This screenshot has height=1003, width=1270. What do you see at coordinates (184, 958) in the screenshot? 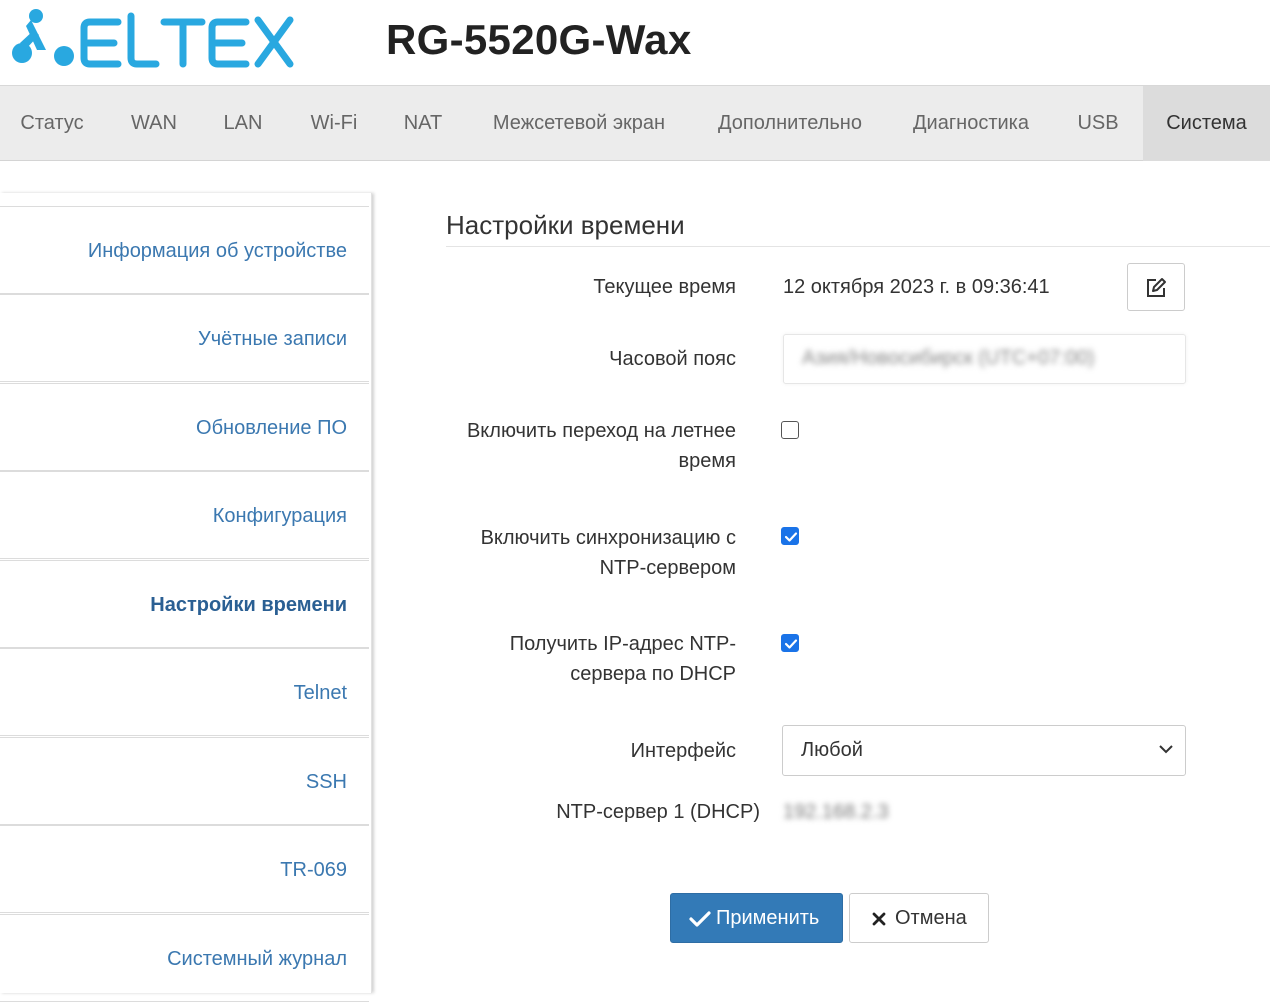
I see `sidebar-item-syslog: Системный журнал` at bounding box center [184, 958].